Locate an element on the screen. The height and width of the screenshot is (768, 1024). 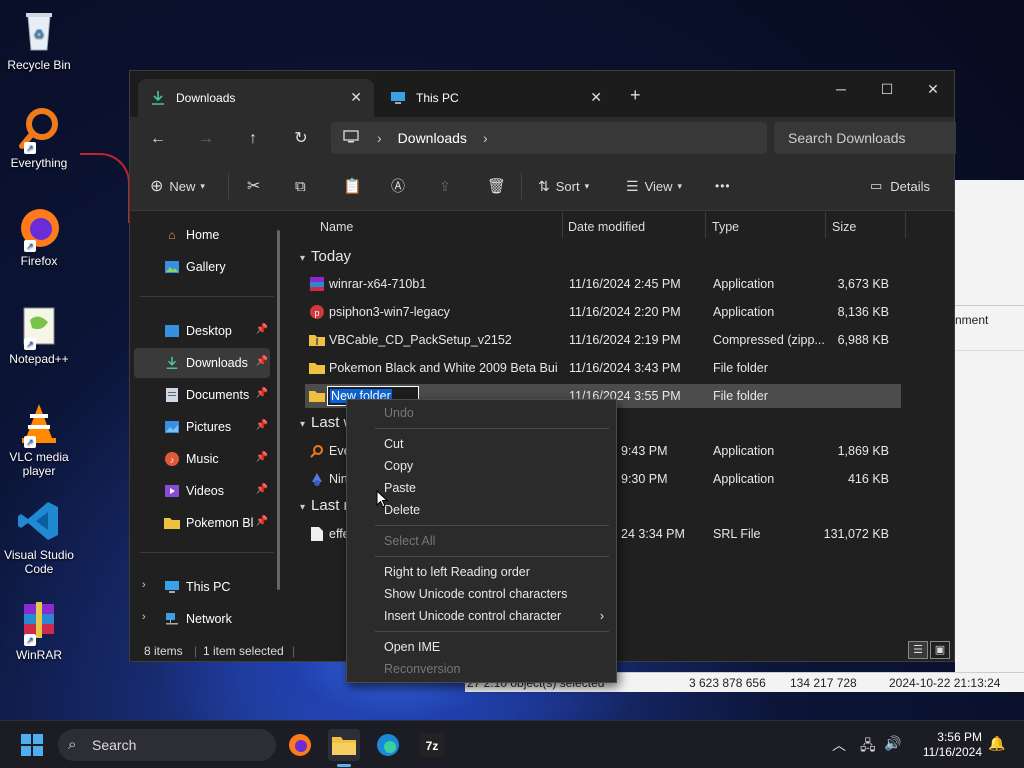
volume-icon: 🔊 is located at coordinates (892, 743).